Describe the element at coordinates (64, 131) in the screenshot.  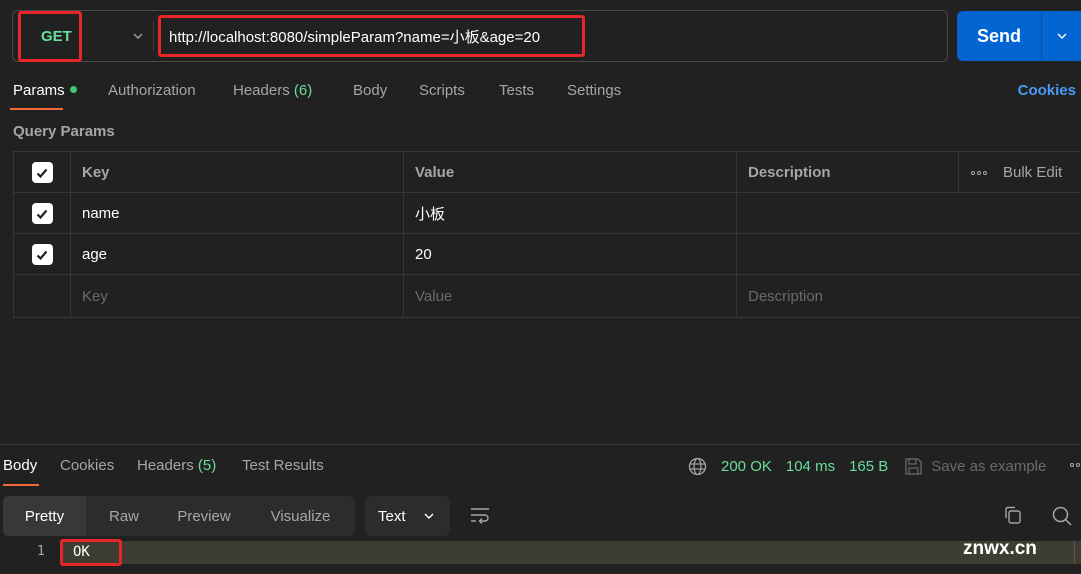
I see `query-params-title: Query Params` at that location.